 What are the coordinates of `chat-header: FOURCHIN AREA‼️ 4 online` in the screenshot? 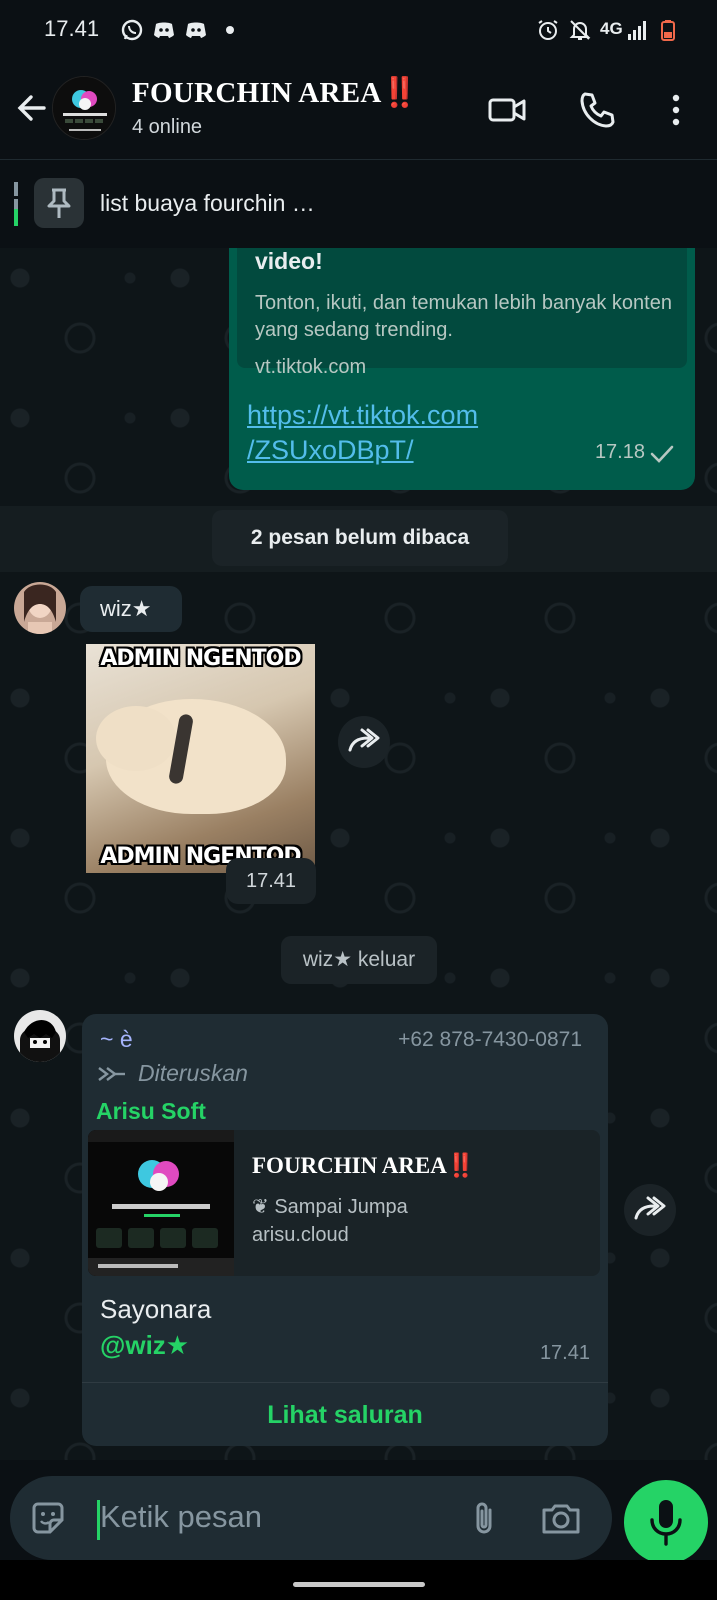 It's located at (358, 109).